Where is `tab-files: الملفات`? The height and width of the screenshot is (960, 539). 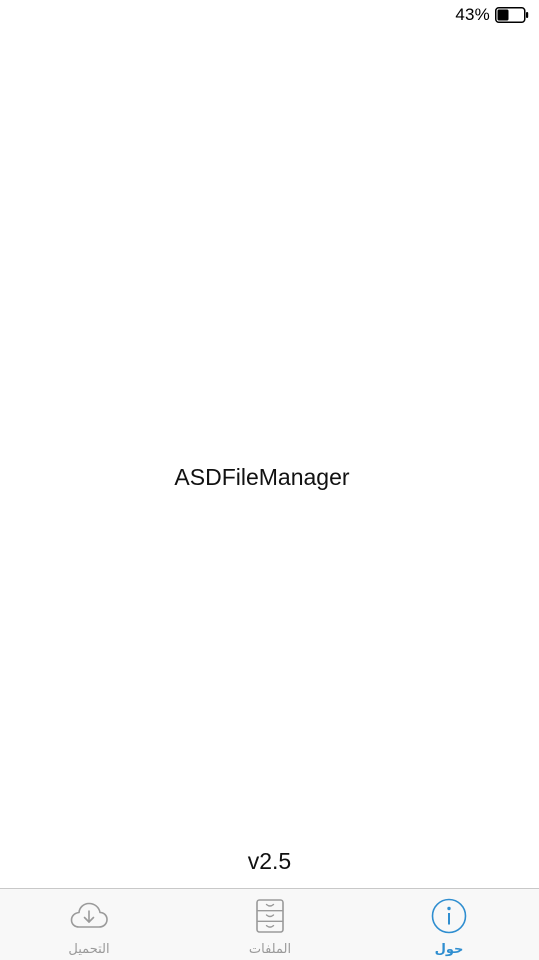 tab-files: الملفات is located at coordinates (270, 924).